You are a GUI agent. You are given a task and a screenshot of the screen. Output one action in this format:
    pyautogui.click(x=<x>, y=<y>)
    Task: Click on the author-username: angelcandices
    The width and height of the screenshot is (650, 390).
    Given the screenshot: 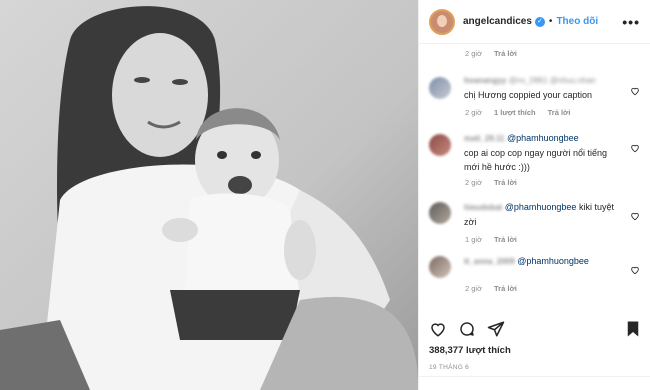 What is the action you would take?
    pyautogui.click(x=497, y=21)
    